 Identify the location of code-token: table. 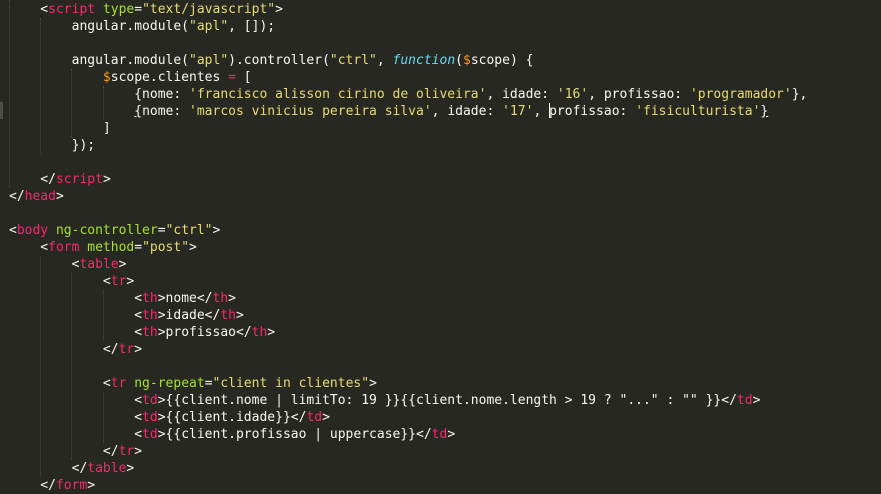
(99, 264).